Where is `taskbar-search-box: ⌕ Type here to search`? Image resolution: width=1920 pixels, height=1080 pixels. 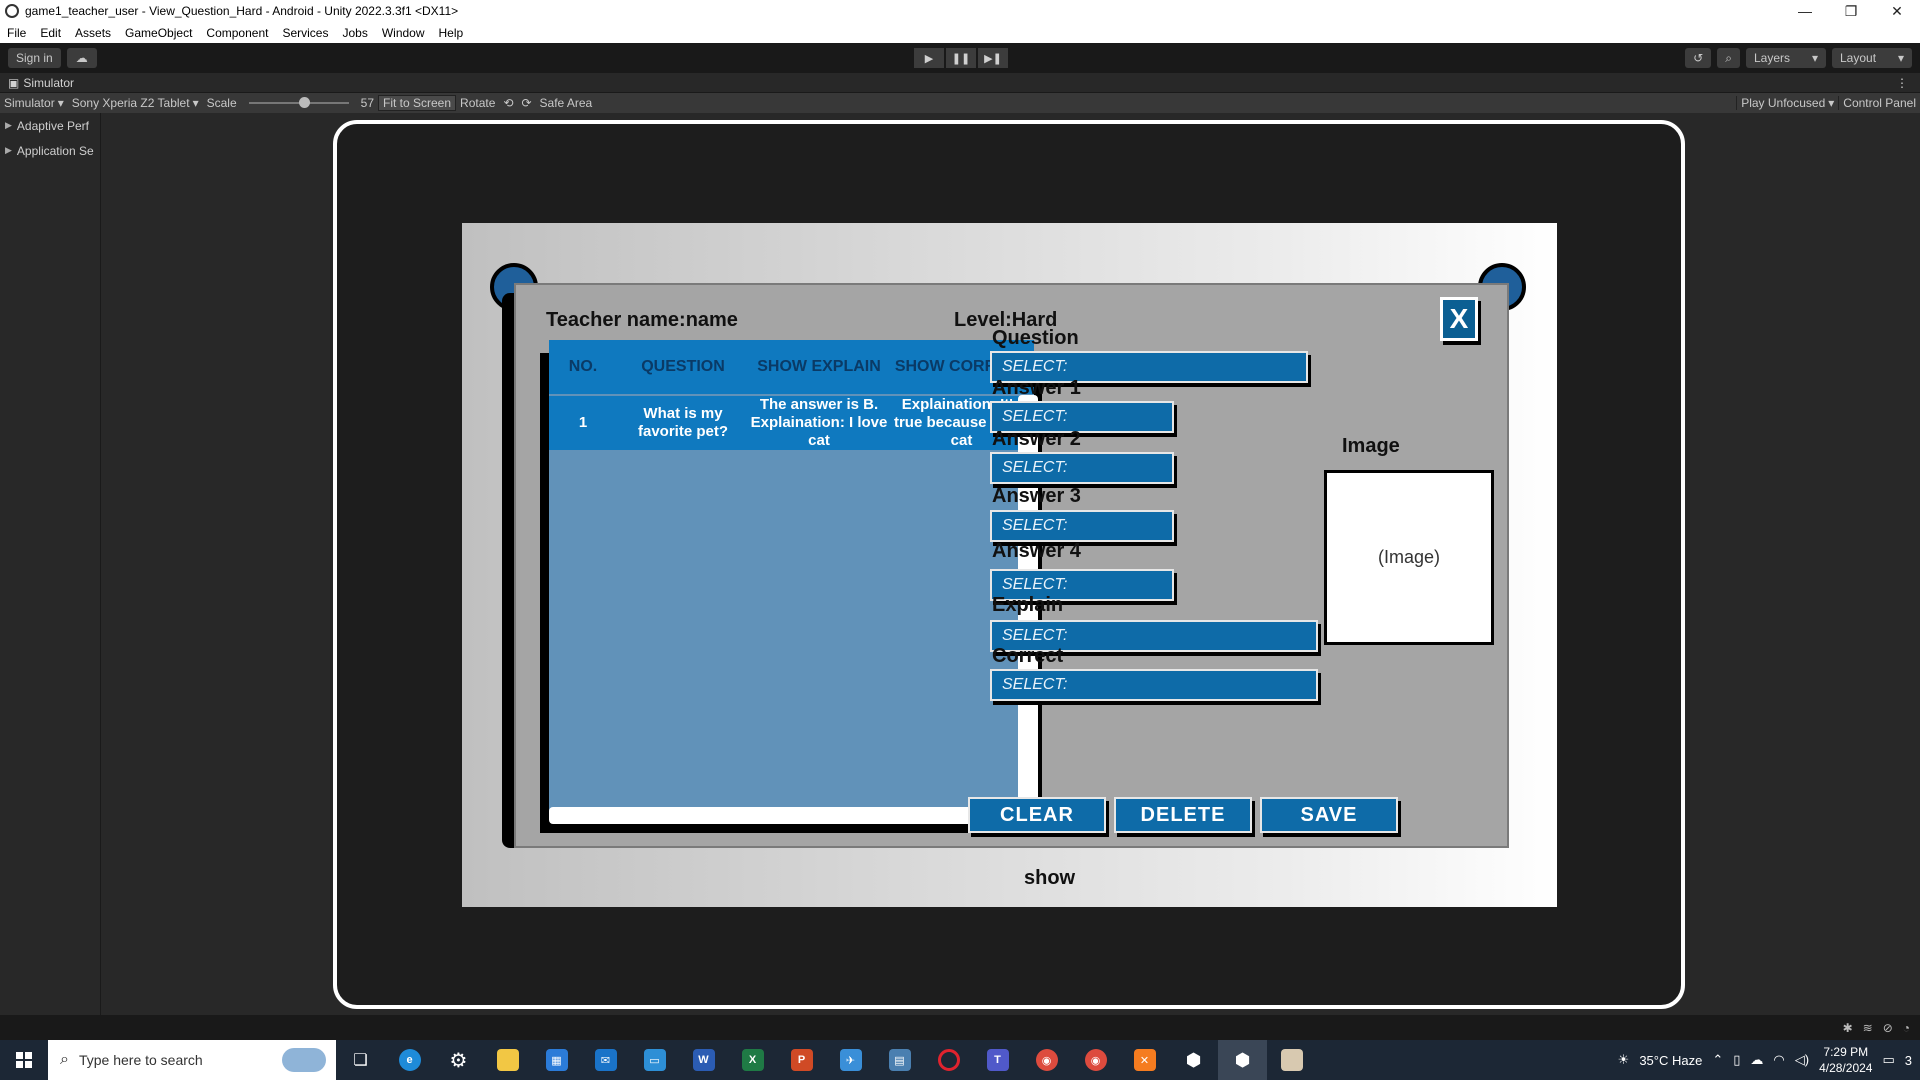
taskbar-search-box: ⌕ Type here to search is located at coordinates (192, 1060).